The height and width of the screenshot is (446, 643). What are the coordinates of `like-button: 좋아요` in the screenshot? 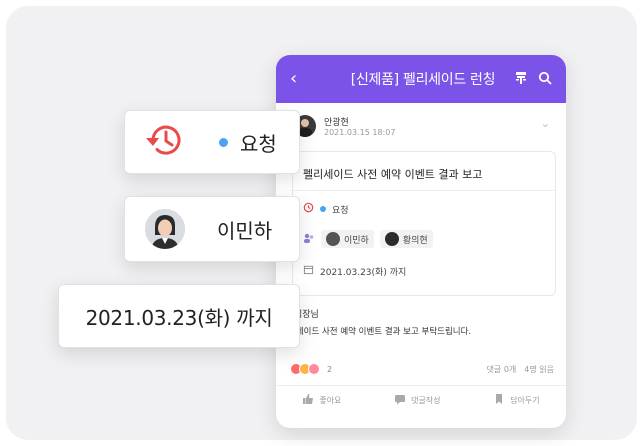 It's located at (321, 400).